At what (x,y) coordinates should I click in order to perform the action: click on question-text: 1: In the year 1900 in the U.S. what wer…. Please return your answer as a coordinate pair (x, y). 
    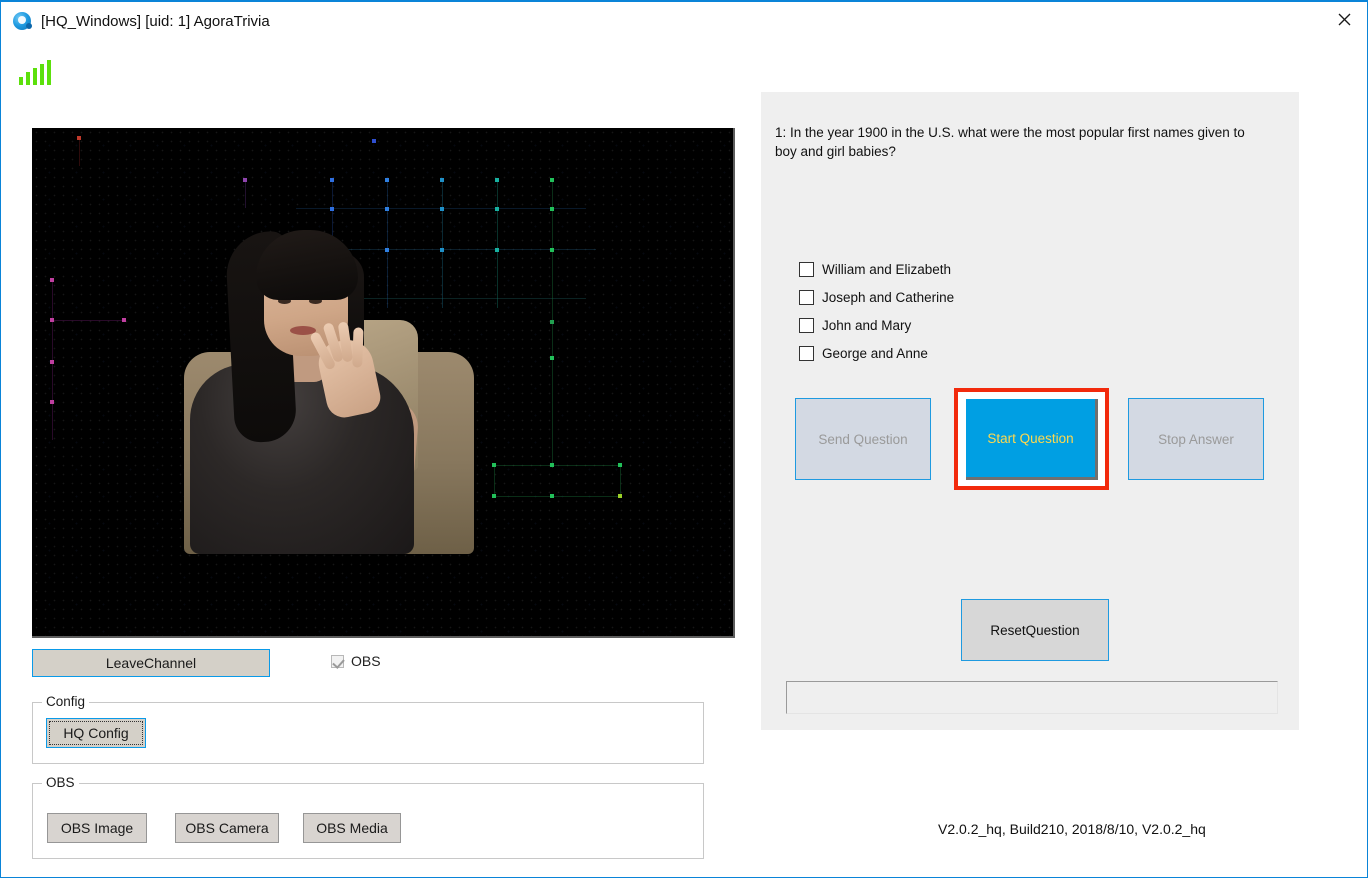
    Looking at the image, I should click on (1010, 142).